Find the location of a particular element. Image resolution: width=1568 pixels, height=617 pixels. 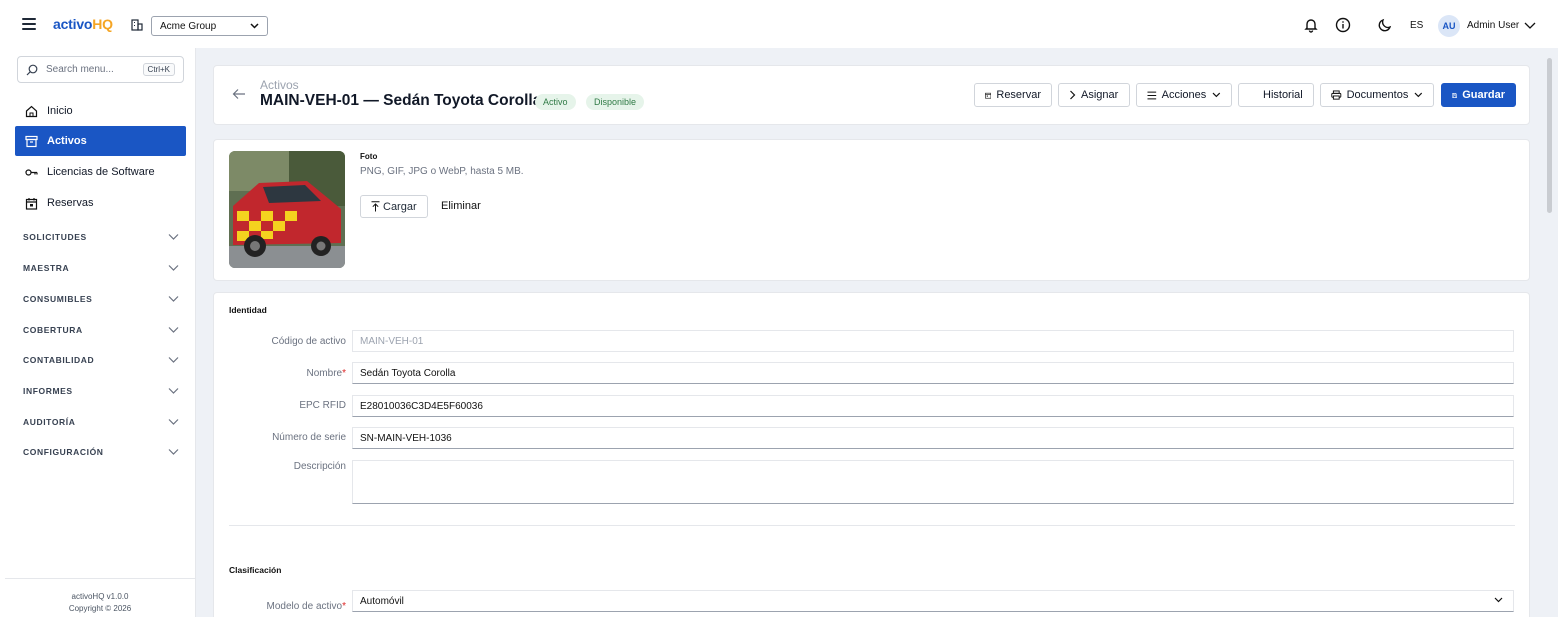

guardar-button: Guardar is located at coordinates (1478, 95).